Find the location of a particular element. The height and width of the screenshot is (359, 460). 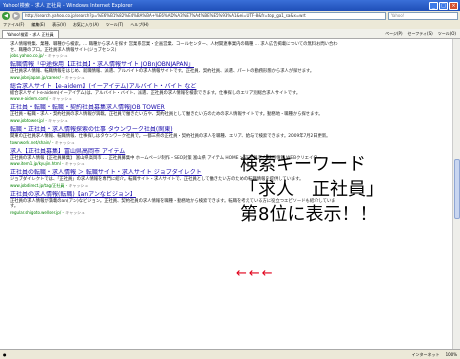

window-controls: _ □ × is located at coordinates (443, 5).